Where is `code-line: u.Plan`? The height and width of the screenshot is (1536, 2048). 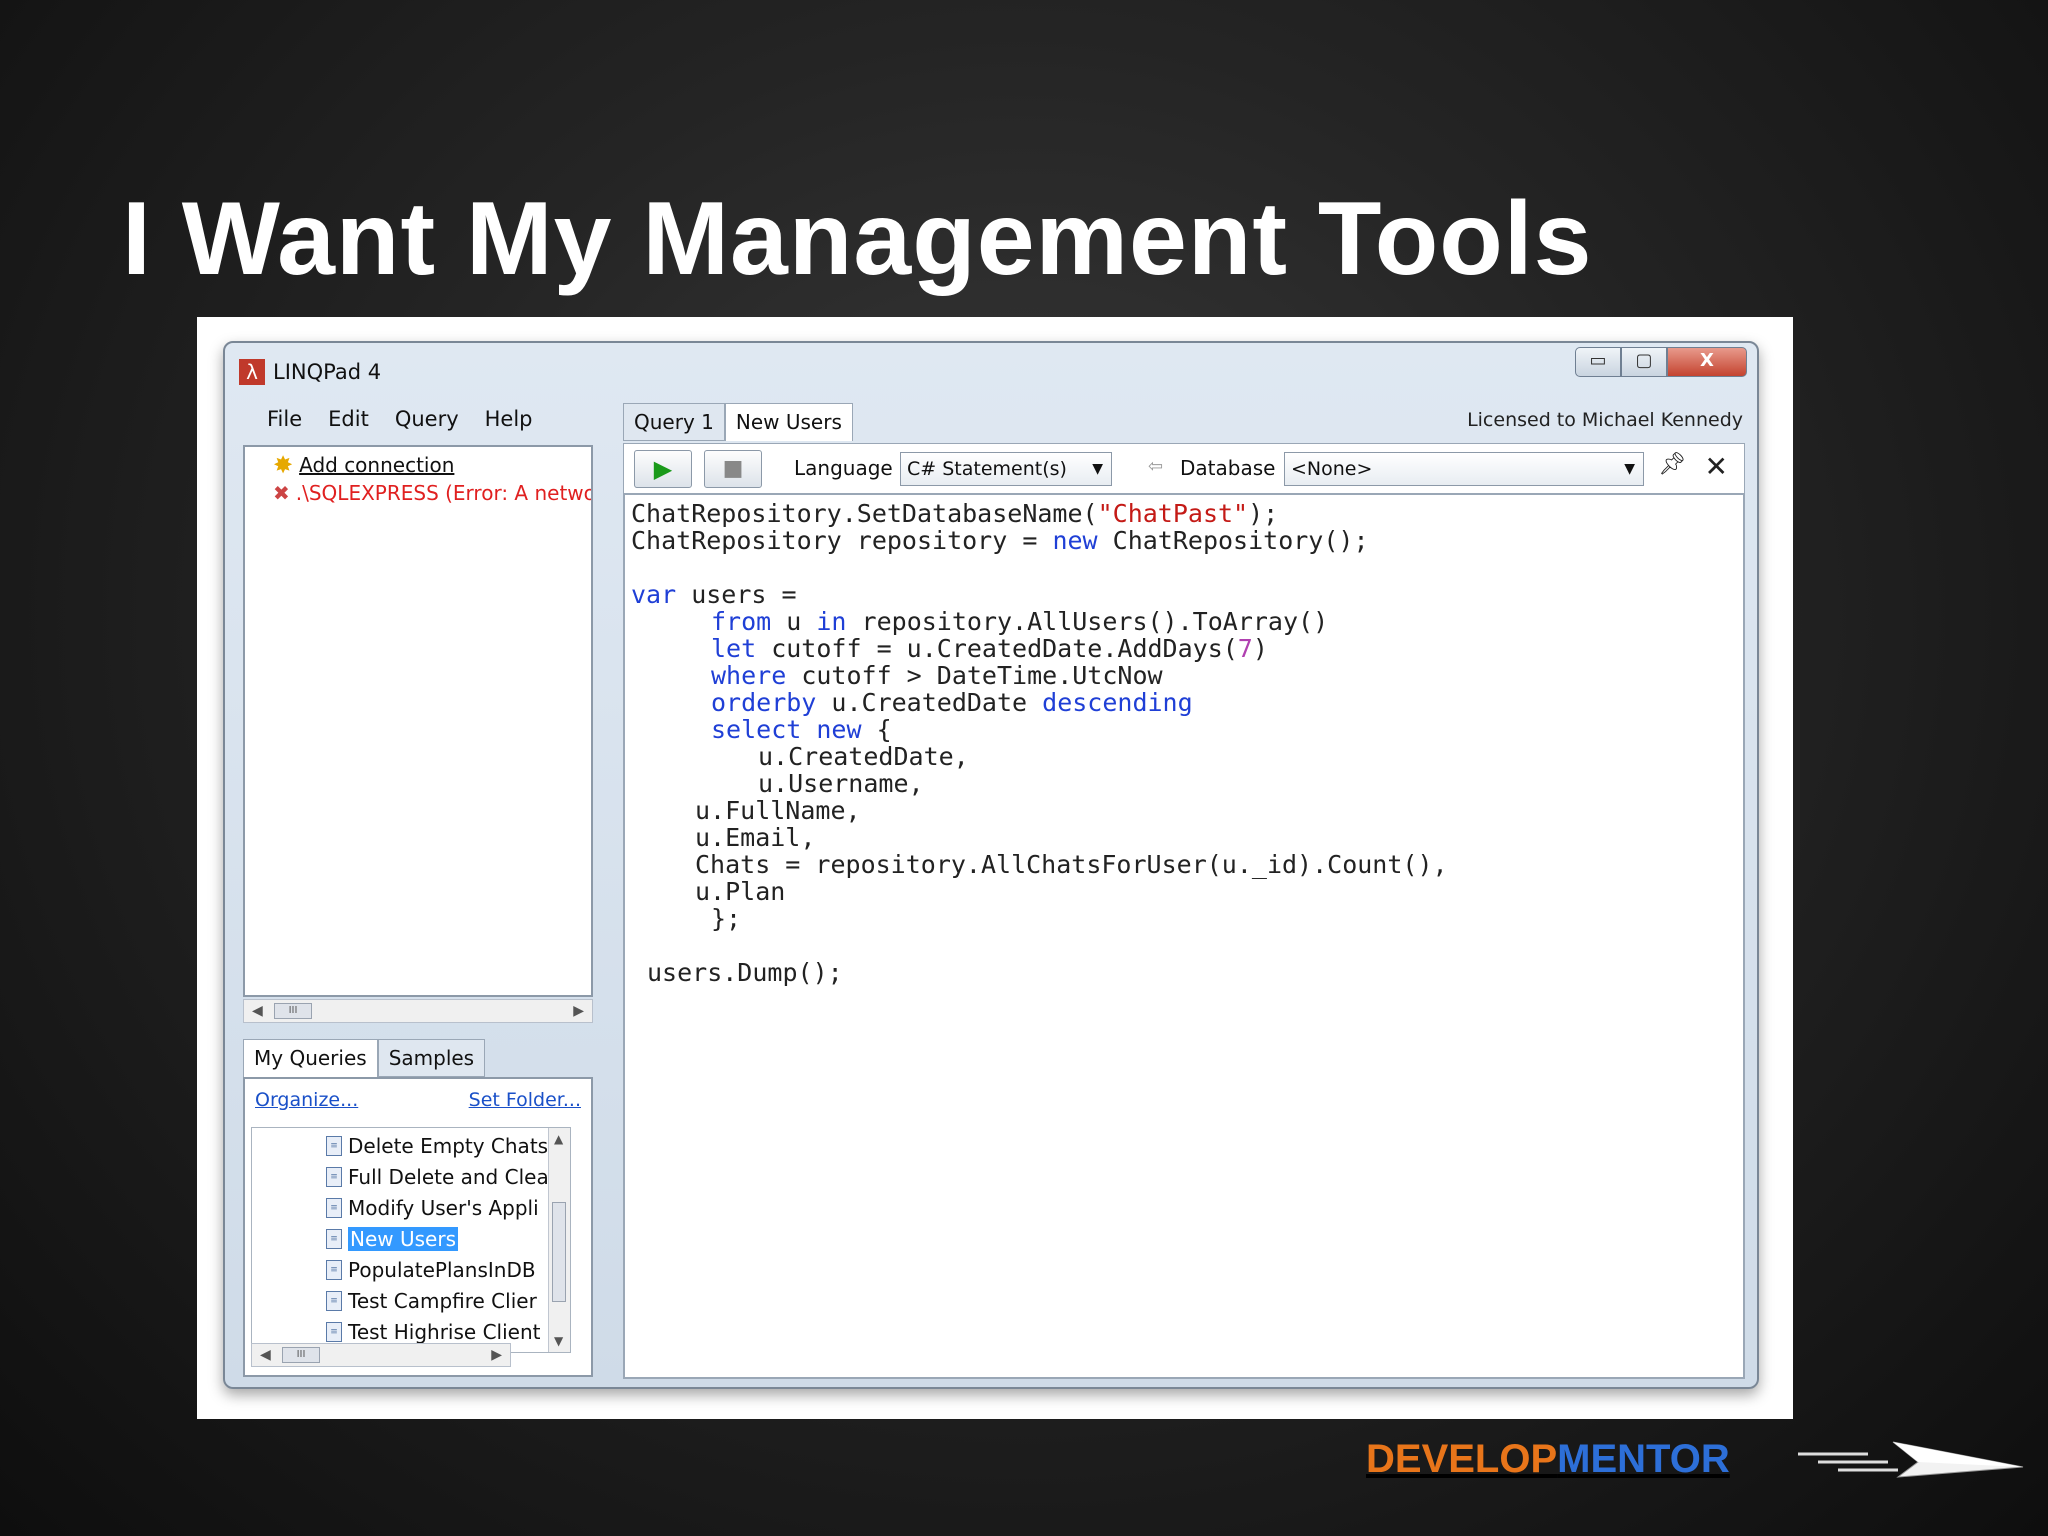 code-line: u.Plan is located at coordinates (740, 891).